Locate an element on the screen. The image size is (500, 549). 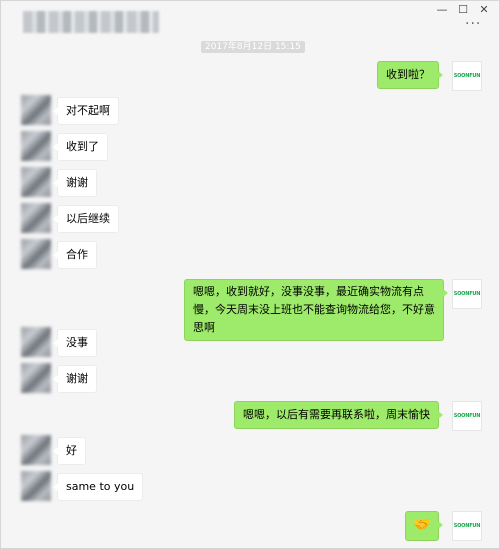
message-bubble-incoming: 以后继续 is located at coordinates (86, 219).